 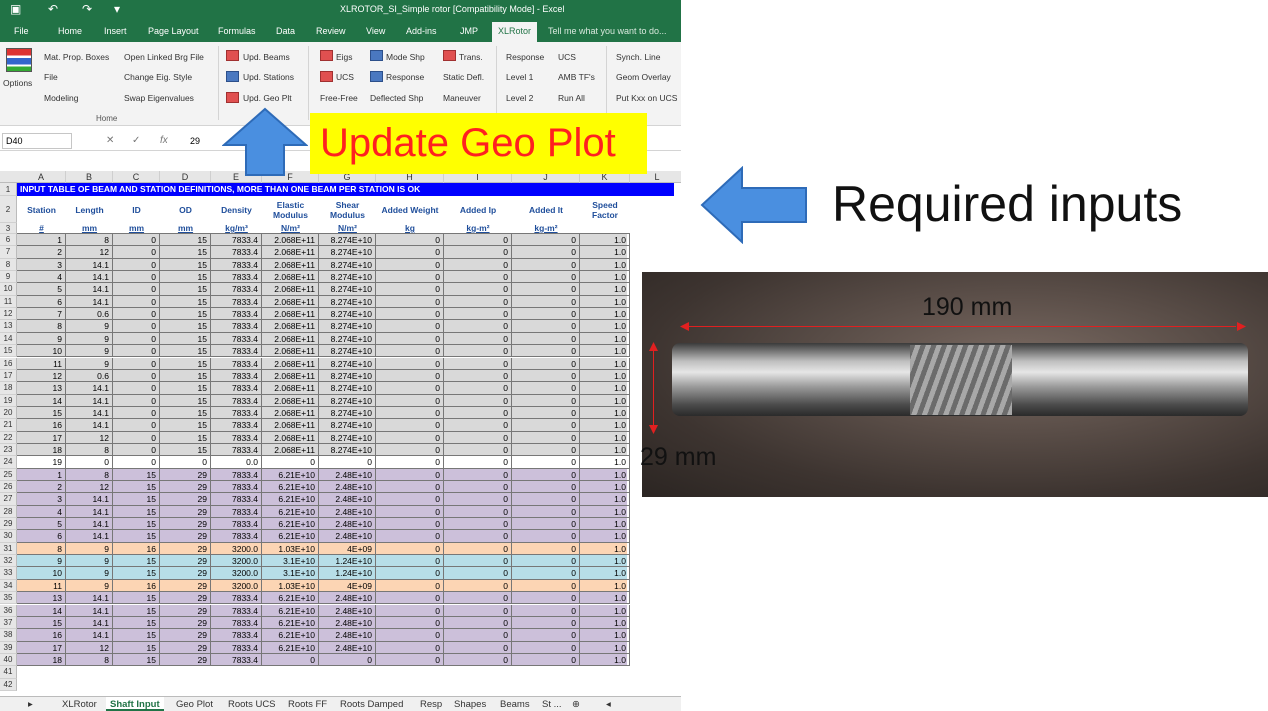 I want to click on save-icon: ▣, so click(x=15, y=9).